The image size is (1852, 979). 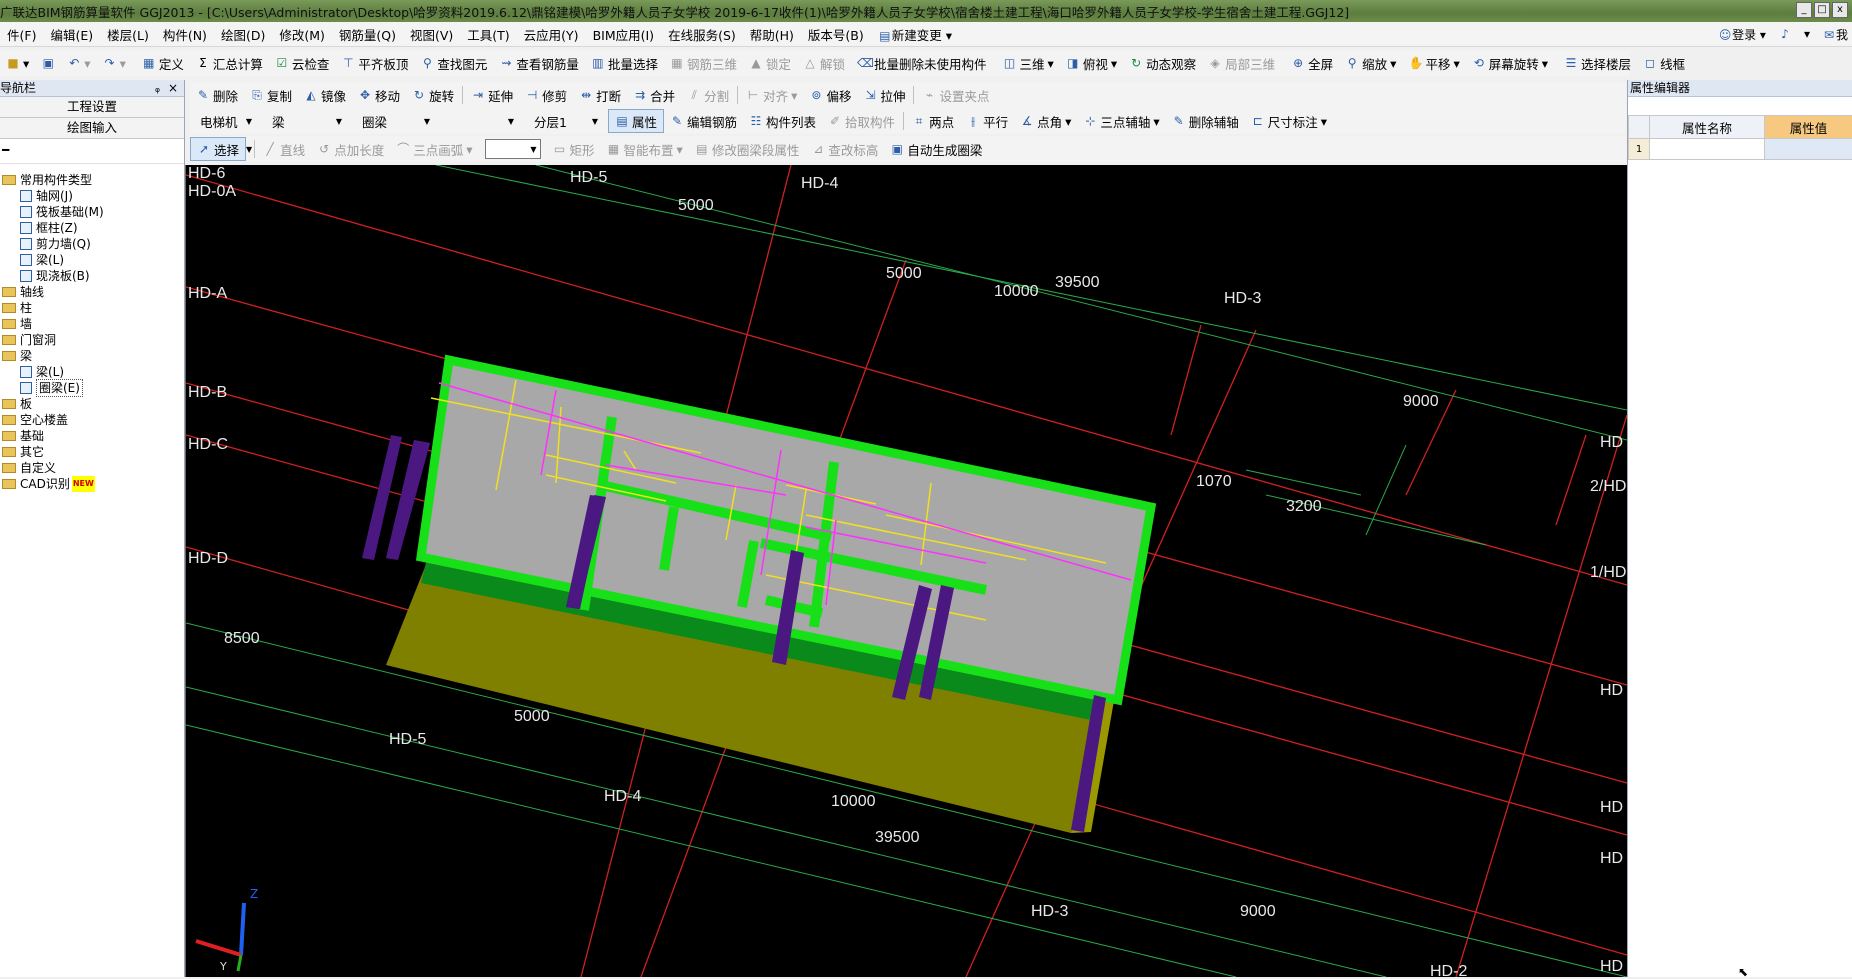 What do you see at coordinates (1045, 121) in the screenshot?
I see `point-angle-button: ∡点角 ▾` at bounding box center [1045, 121].